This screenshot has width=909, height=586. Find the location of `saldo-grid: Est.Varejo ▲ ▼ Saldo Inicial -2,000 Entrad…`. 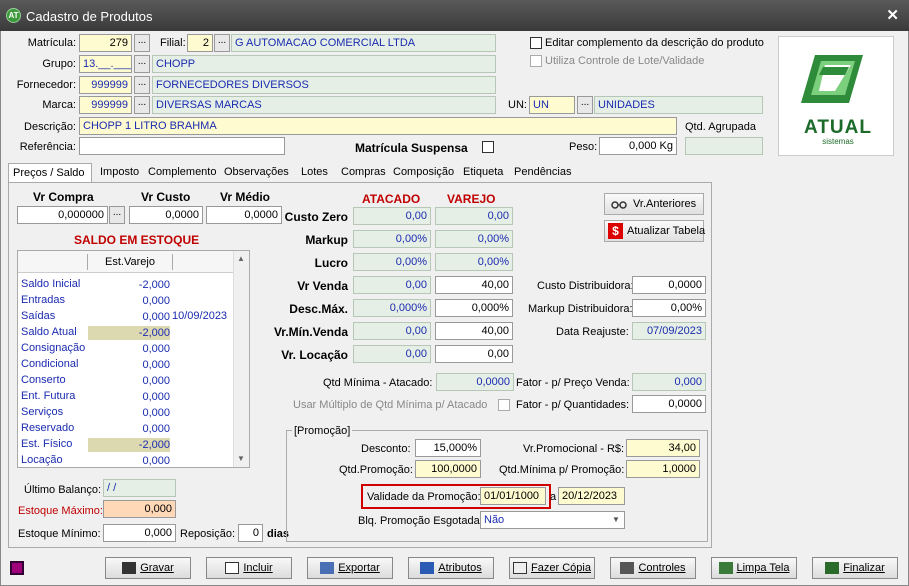

saldo-grid: Est.Varejo ▲ ▼ Saldo Inicial -2,000 Entrad… is located at coordinates (133, 359).